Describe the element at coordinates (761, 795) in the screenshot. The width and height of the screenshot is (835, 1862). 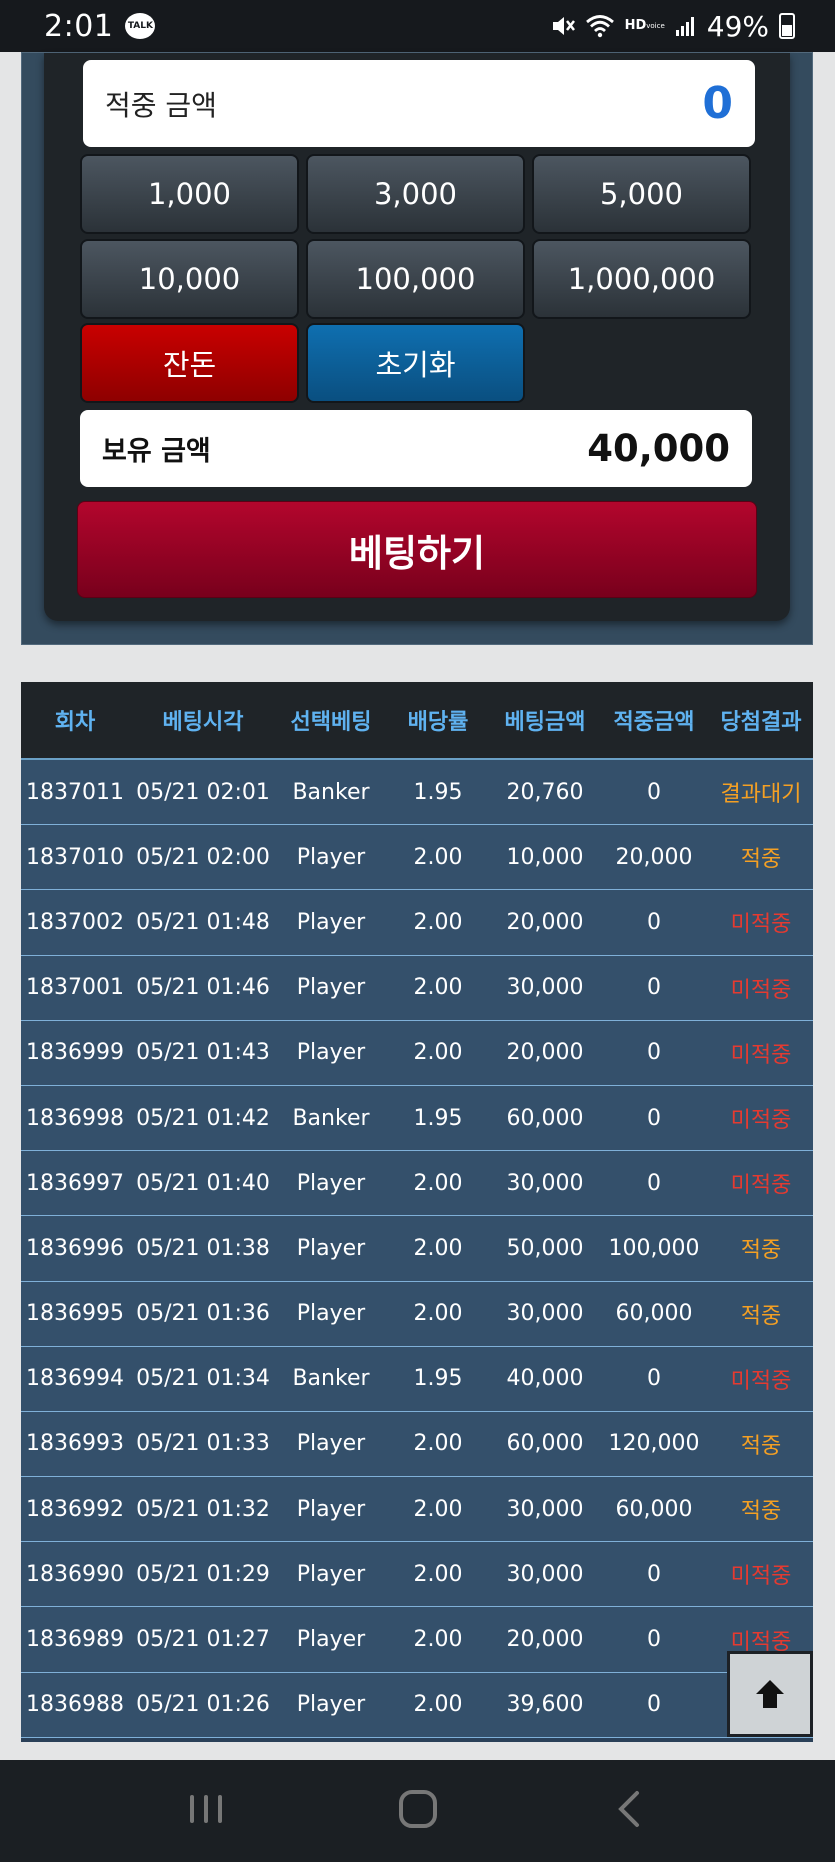
I see `result-cell: 결과대기` at that location.